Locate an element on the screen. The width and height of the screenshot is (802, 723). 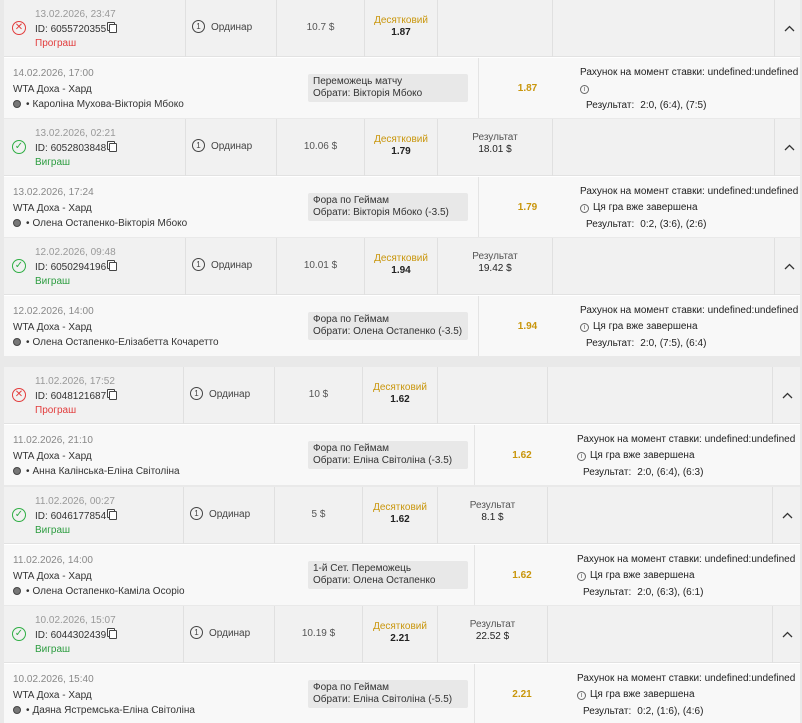
result-score-value: 2:0, (7:5), (6:4) is located at coordinates (673, 343).